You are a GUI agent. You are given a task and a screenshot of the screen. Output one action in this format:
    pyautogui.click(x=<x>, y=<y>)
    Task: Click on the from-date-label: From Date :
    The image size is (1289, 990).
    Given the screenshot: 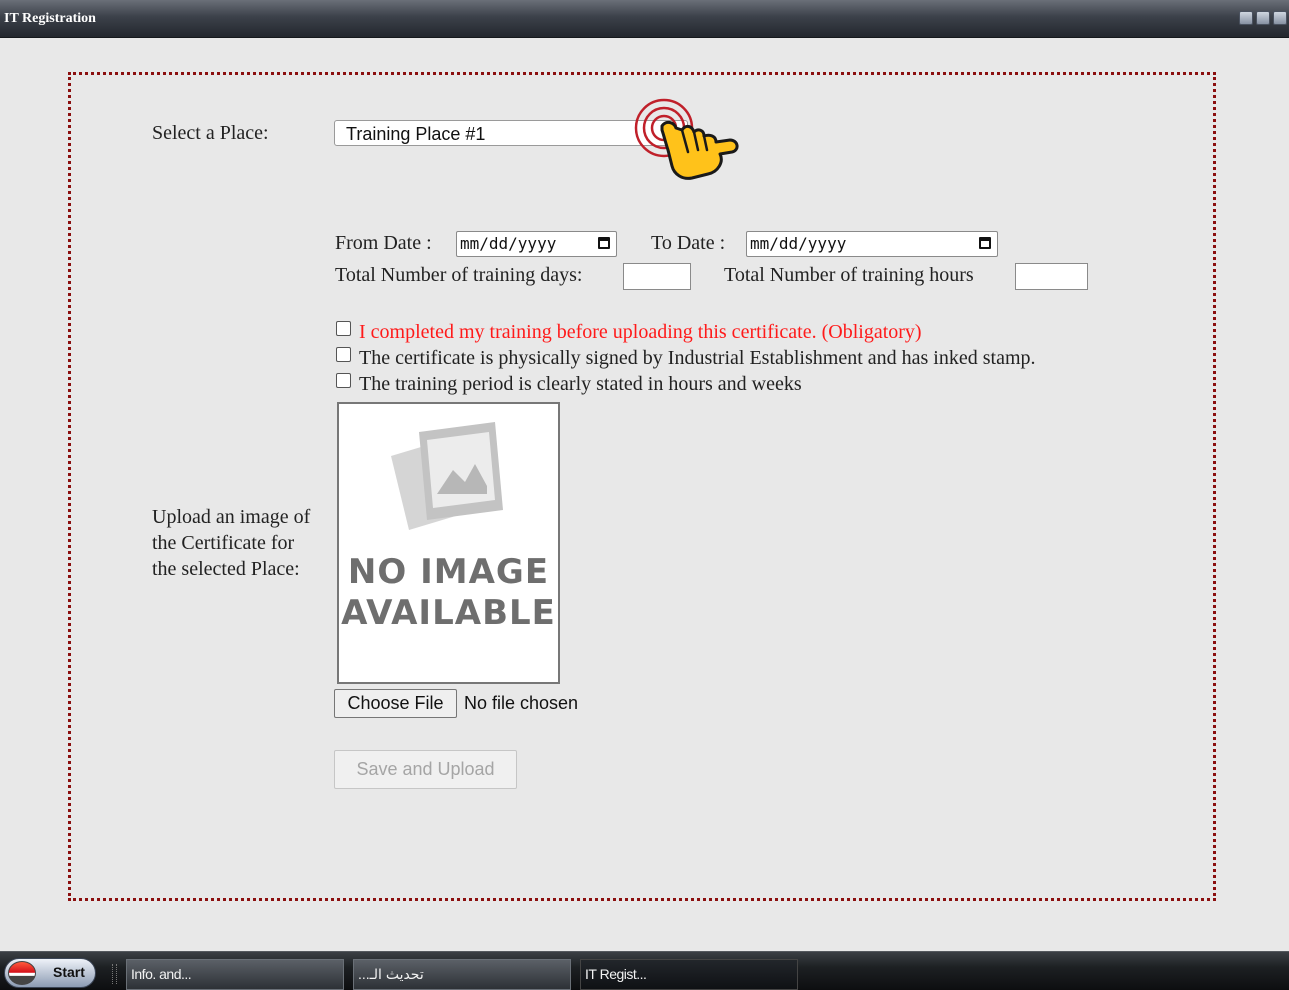 What is the action you would take?
    pyautogui.click(x=383, y=243)
    